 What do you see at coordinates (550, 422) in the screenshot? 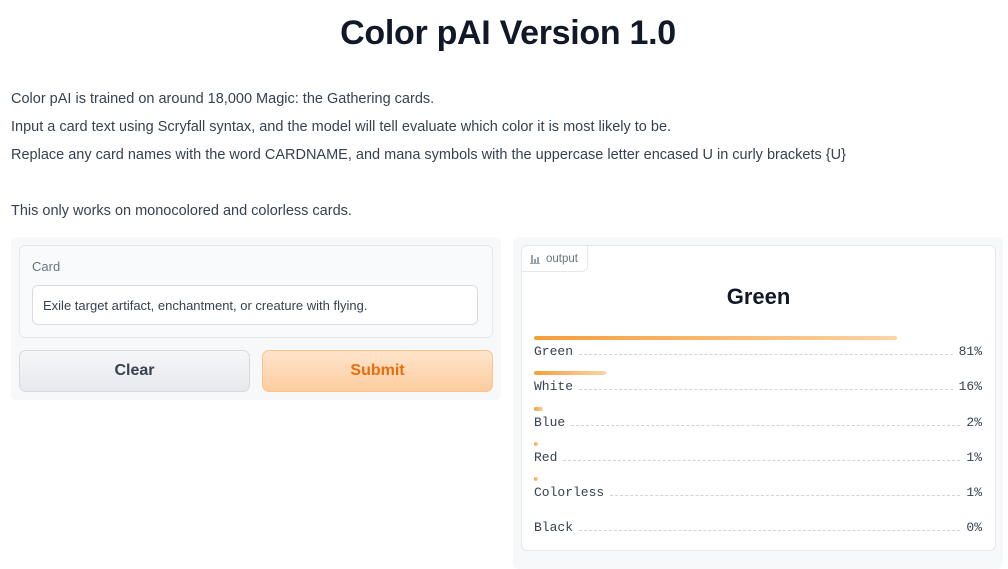
I see `confidence-label: Blue` at bounding box center [550, 422].